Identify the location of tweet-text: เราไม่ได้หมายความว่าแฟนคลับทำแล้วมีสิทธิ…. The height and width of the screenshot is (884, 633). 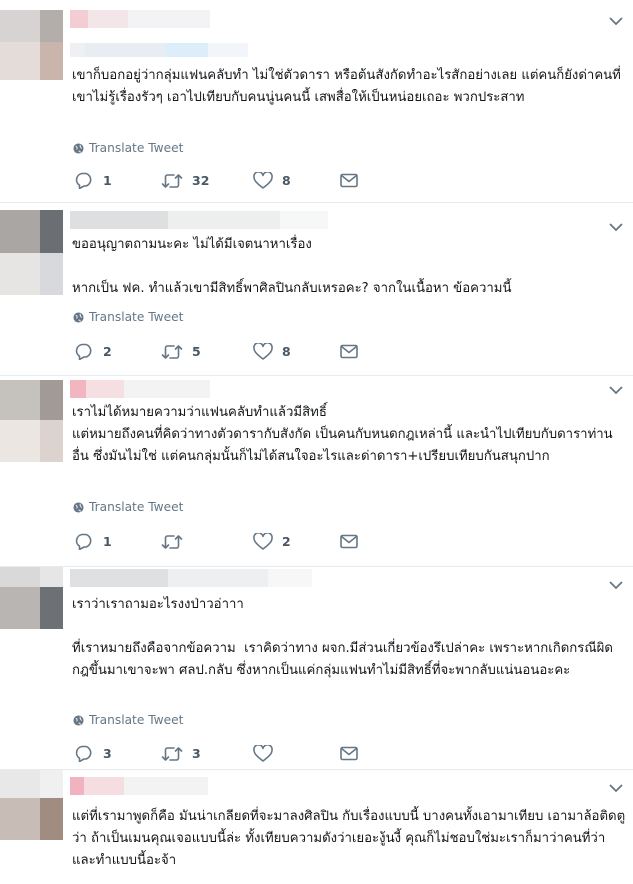
(349, 435).